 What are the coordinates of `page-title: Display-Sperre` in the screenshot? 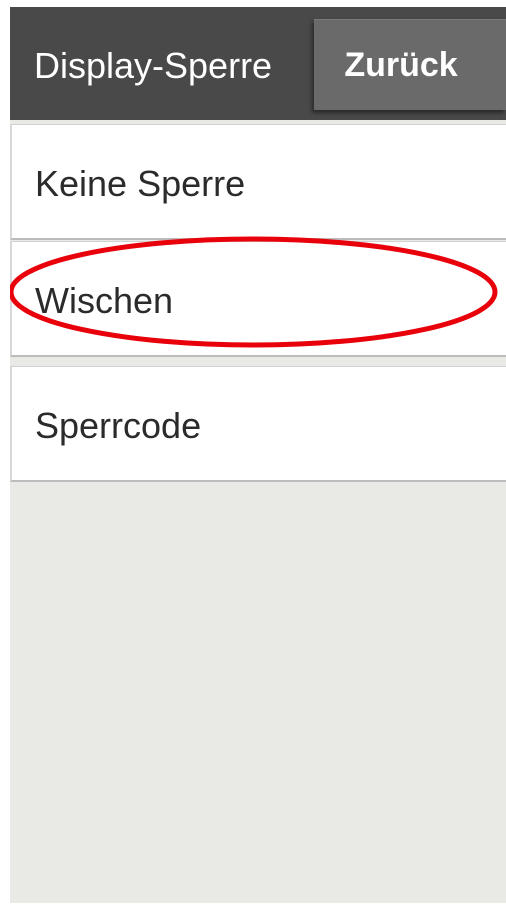 It's located at (153, 65).